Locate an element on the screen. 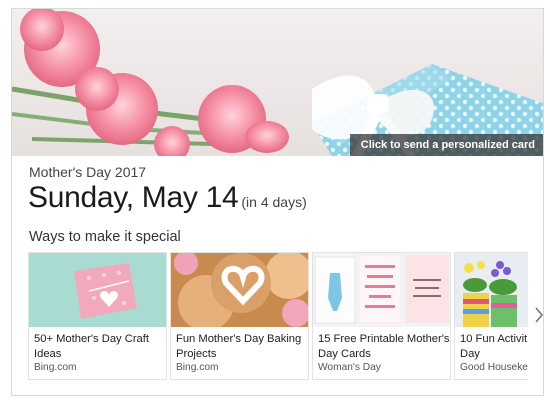  event-relative-days: (in 4 days) is located at coordinates (274, 202).